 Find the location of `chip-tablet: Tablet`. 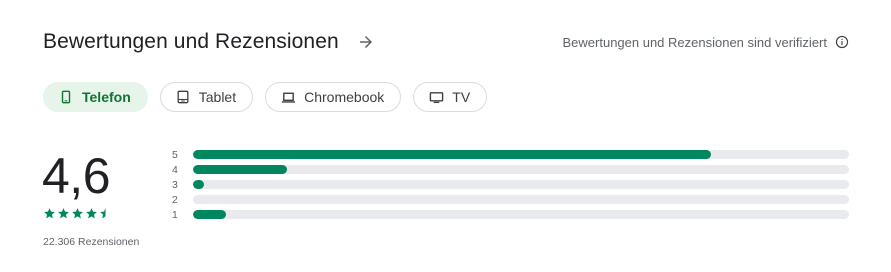

chip-tablet: Tablet is located at coordinates (206, 97).